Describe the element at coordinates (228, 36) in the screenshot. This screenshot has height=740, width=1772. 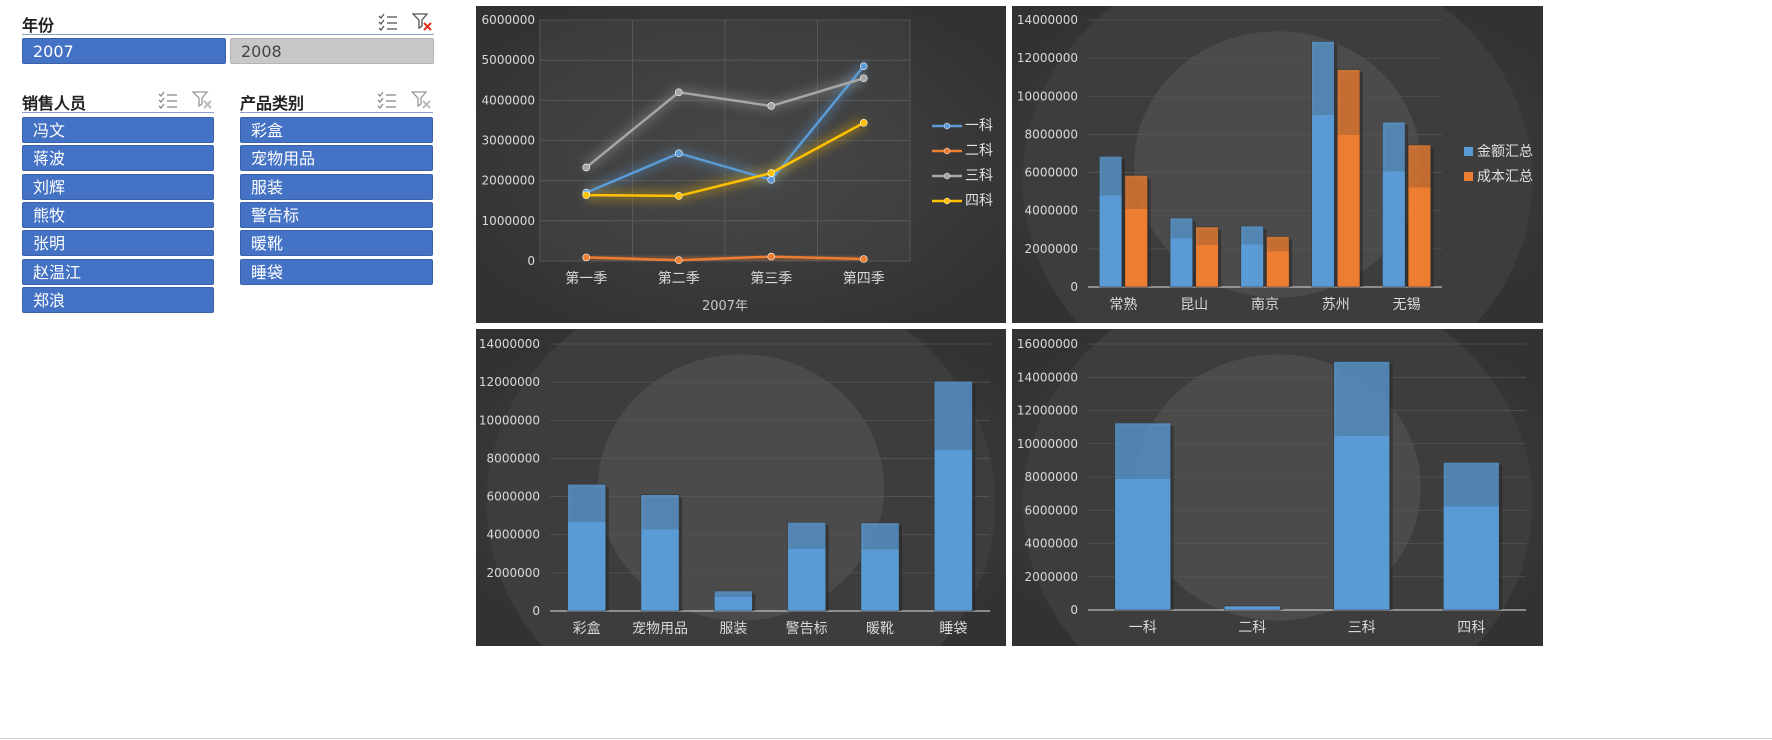
I see `slicer-year: 年份 2007 2008` at that location.